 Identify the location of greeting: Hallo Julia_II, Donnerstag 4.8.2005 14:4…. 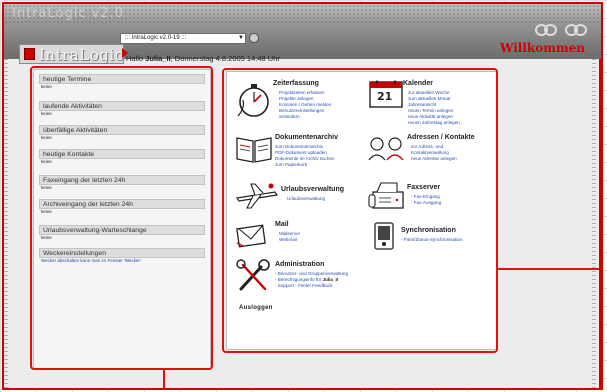
(203, 58).